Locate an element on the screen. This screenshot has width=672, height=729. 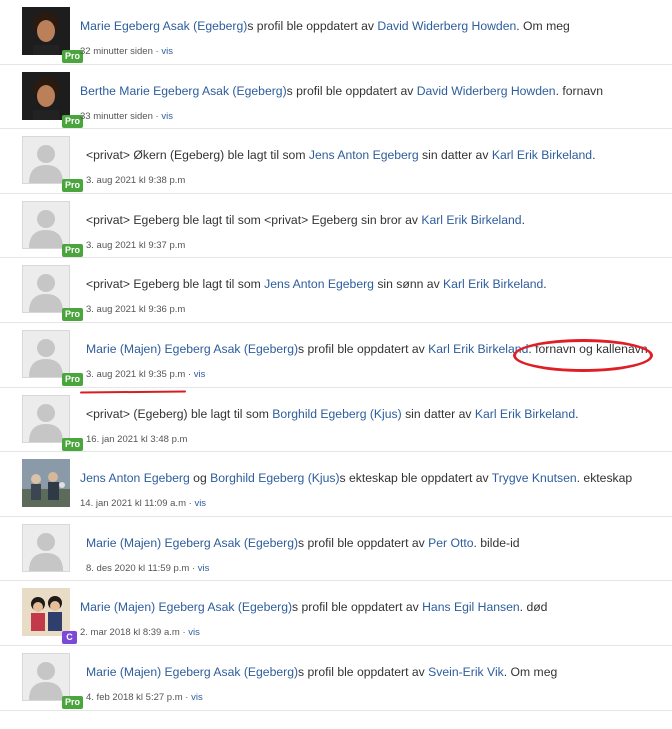
timestamp: 3. aug 2021 kl 9:38 p.m is located at coordinates (136, 181).